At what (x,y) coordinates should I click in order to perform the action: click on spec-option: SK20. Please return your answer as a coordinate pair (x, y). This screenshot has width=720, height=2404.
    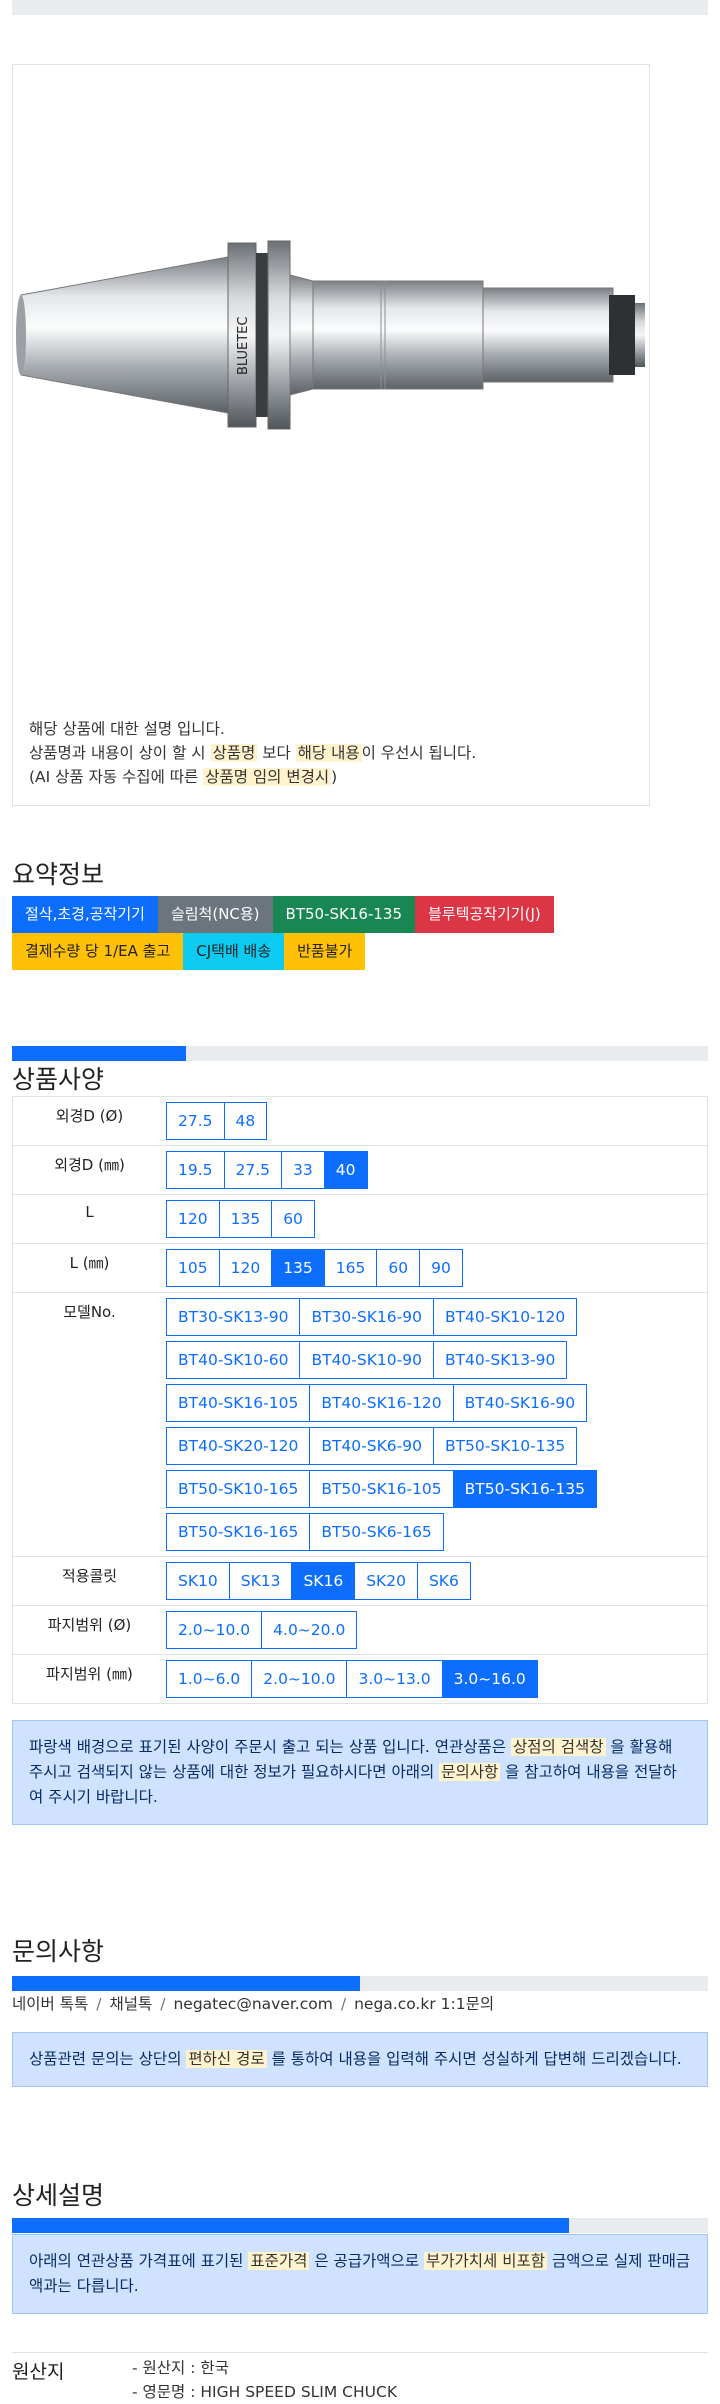
    Looking at the image, I should click on (386, 1581).